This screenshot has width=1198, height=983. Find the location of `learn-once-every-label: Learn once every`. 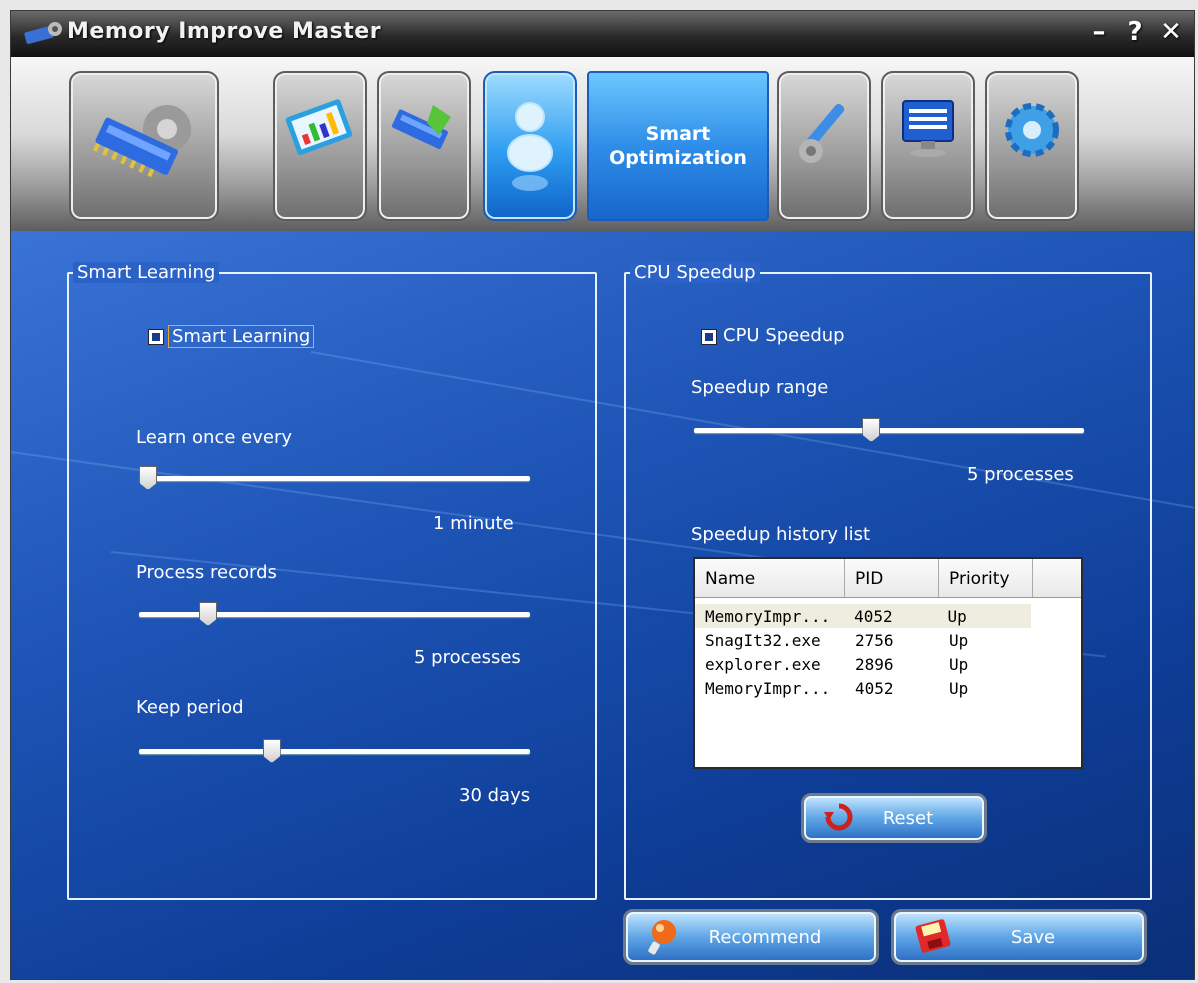

learn-once-every-label: Learn once every is located at coordinates (214, 437).